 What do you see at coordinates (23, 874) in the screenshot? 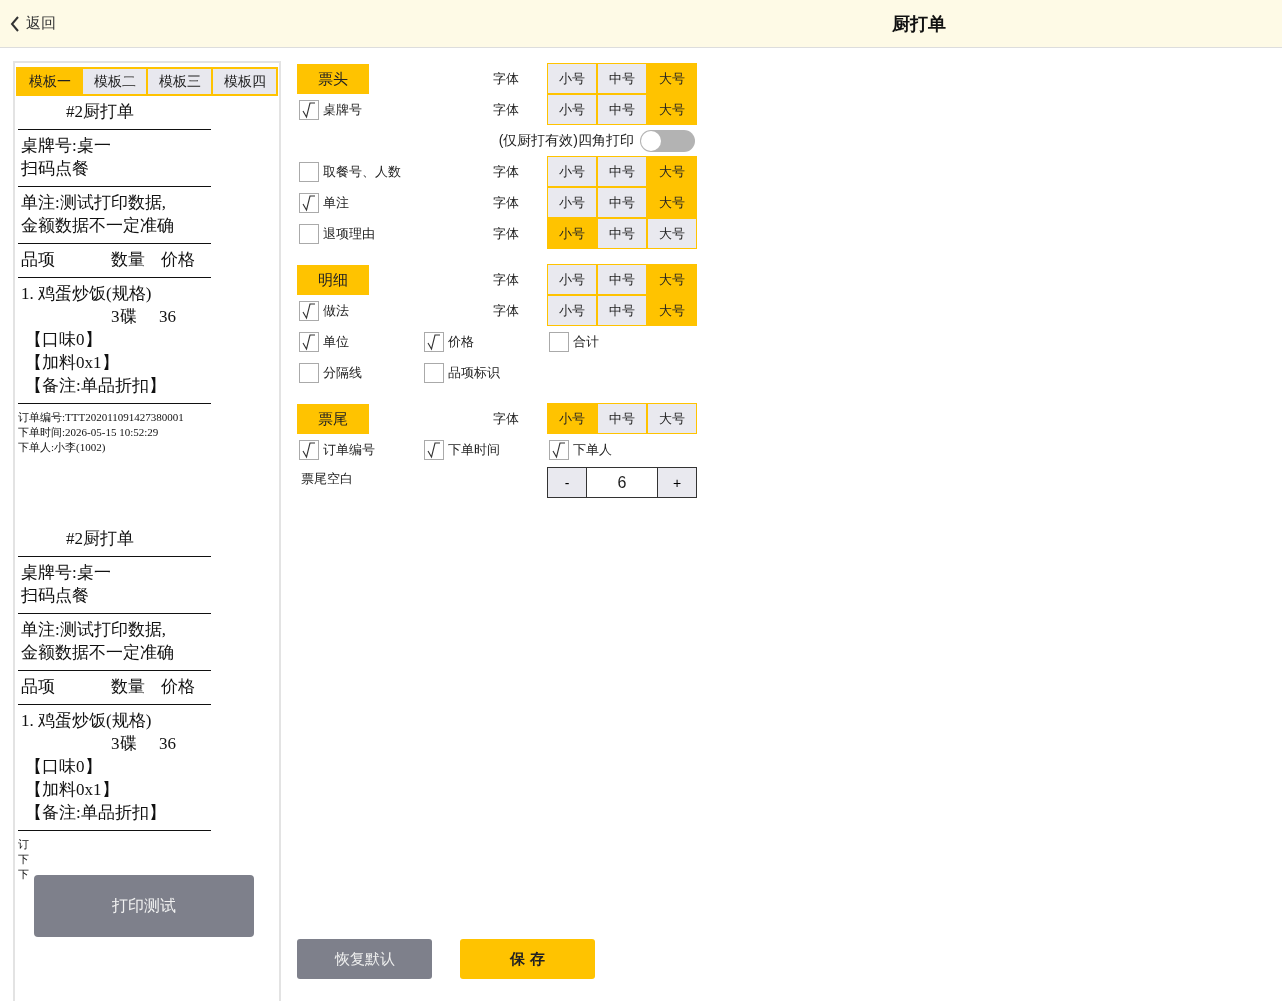
I see `receipt-footer-text: 下` at bounding box center [23, 874].